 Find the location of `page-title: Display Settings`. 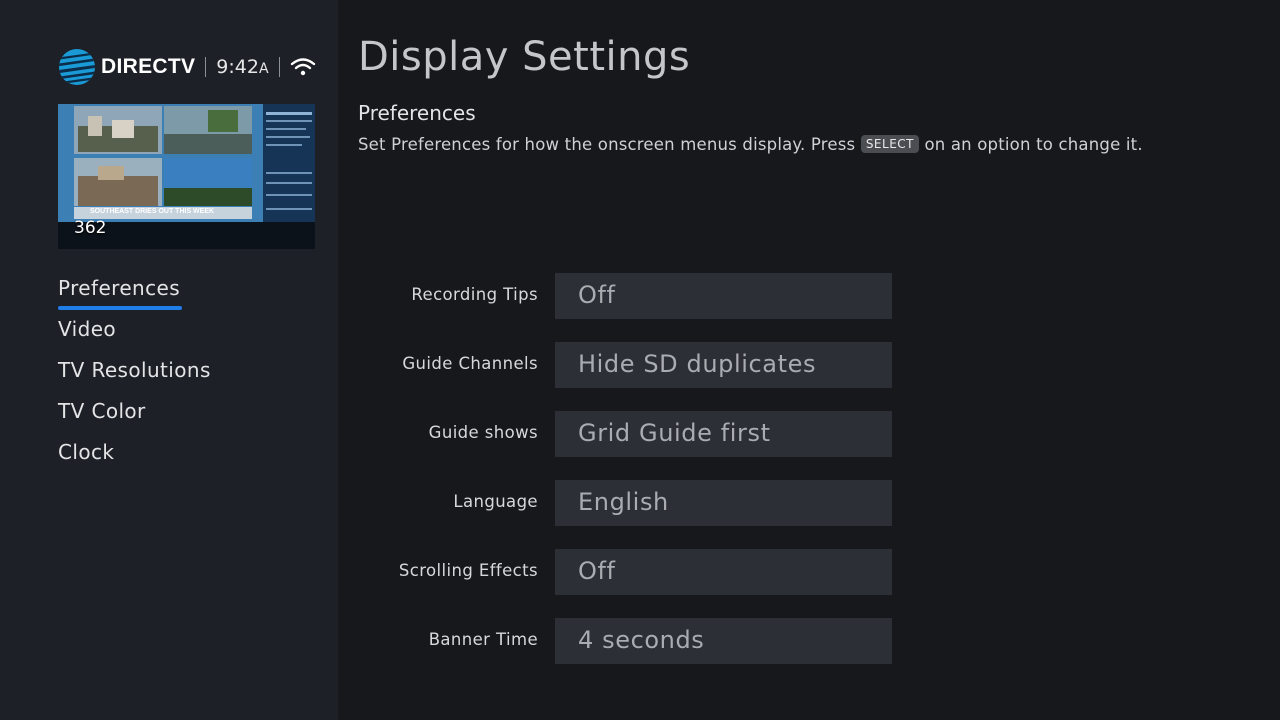

page-title: Display Settings is located at coordinates (524, 57).